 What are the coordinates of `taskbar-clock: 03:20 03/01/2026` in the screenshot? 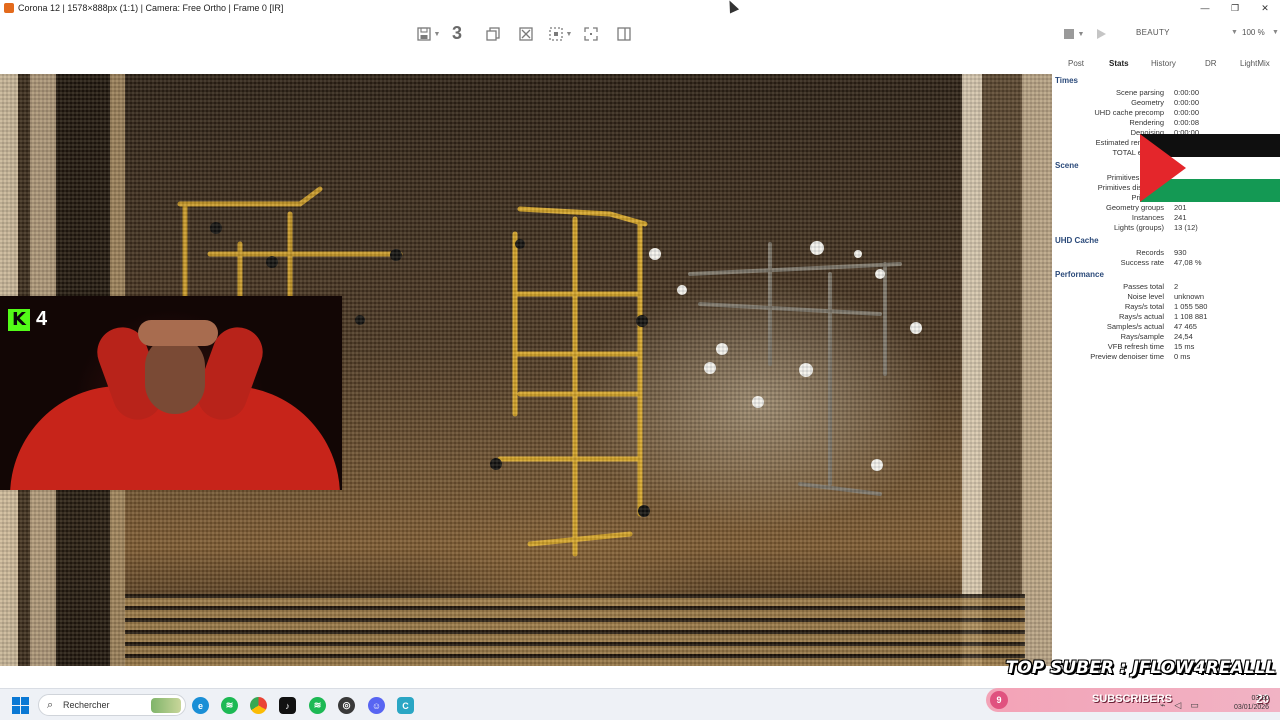 It's located at (1251, 703).